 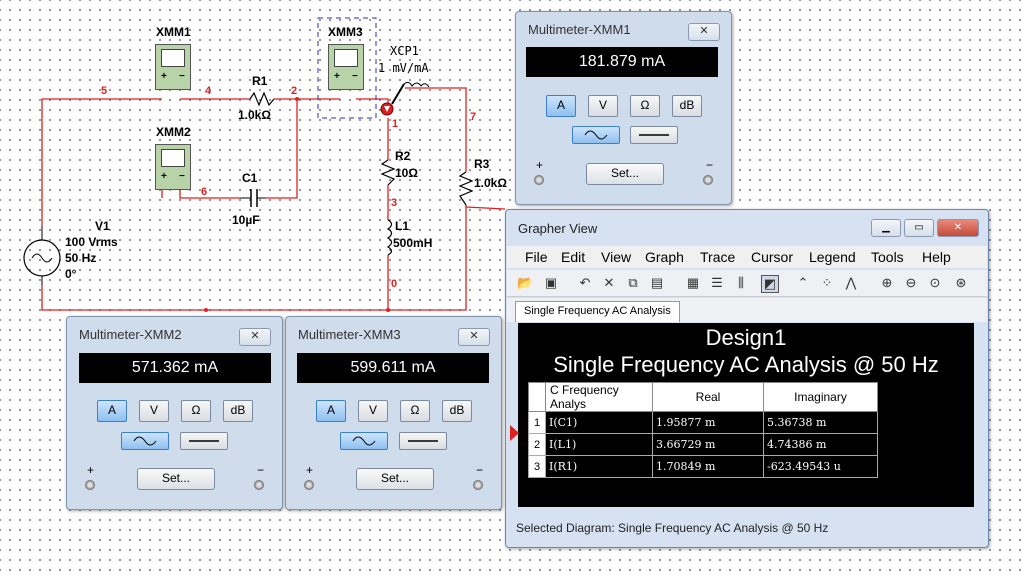 I want to click on menu-edit: Edit, so click(x=573, y=257).